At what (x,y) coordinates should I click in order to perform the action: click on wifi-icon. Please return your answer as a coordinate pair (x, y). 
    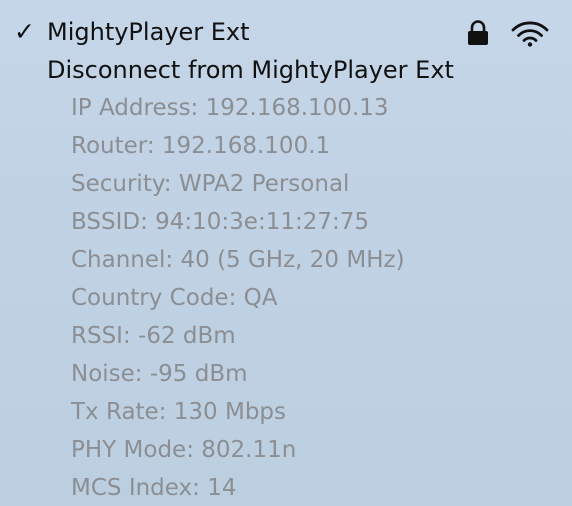
    Looking at the image, I should click on (530, 34).